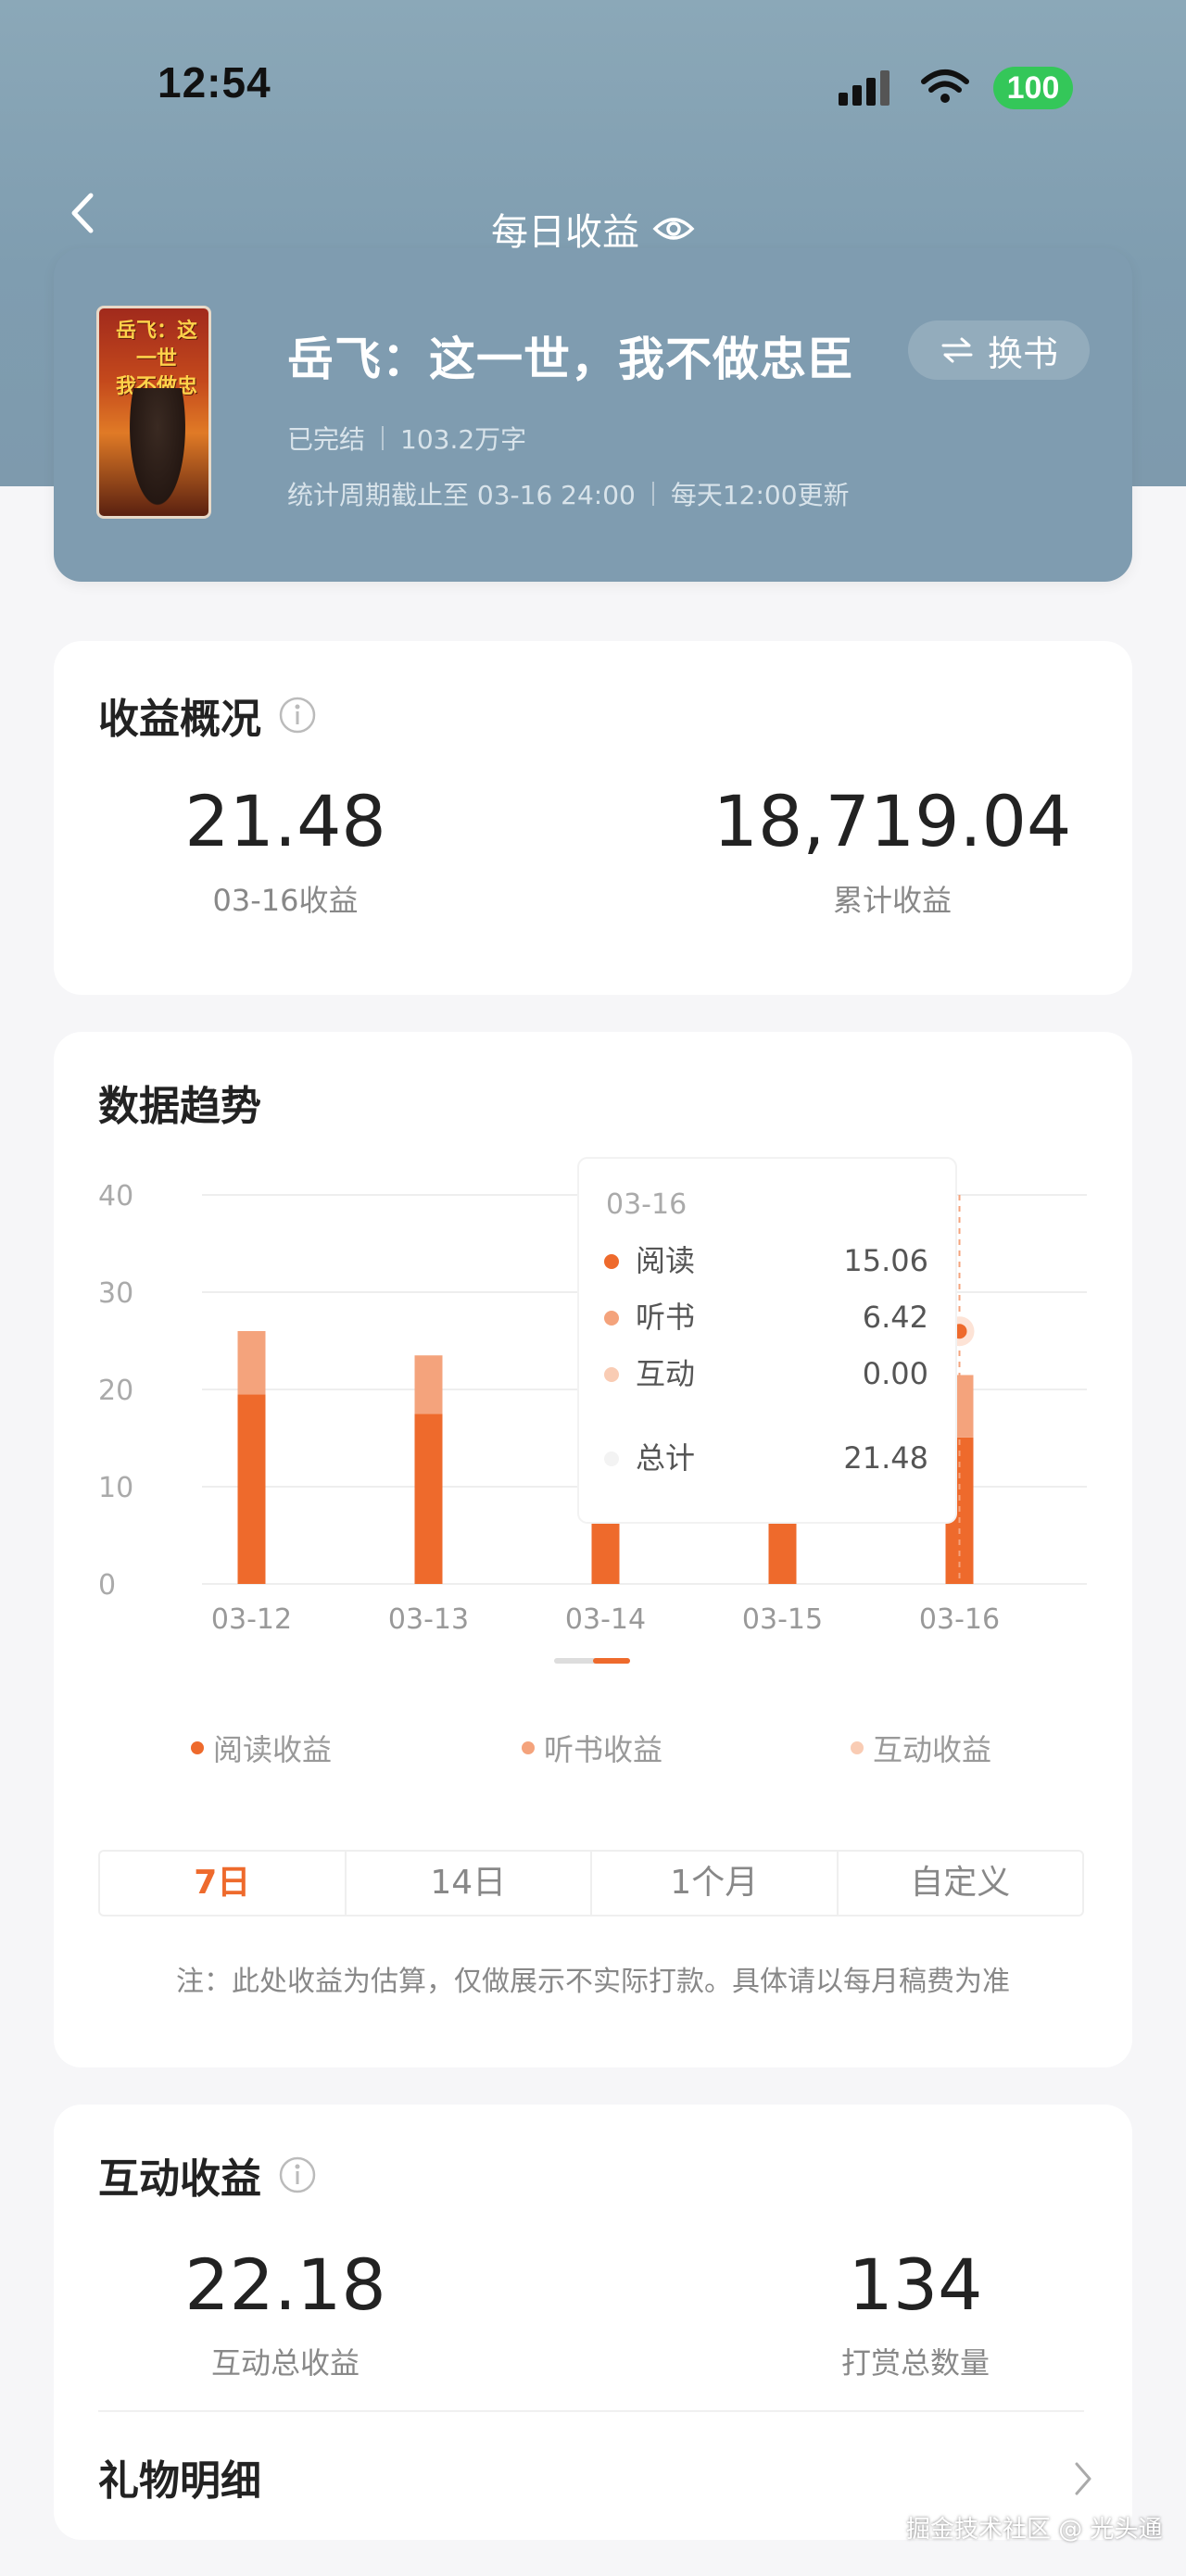 Image resolution: width=1186 pixels, height=2576 pixels. Describe the element at coordinates (428, 1499) in the screenshot. I see `bar-阅读-03-13` at that location.